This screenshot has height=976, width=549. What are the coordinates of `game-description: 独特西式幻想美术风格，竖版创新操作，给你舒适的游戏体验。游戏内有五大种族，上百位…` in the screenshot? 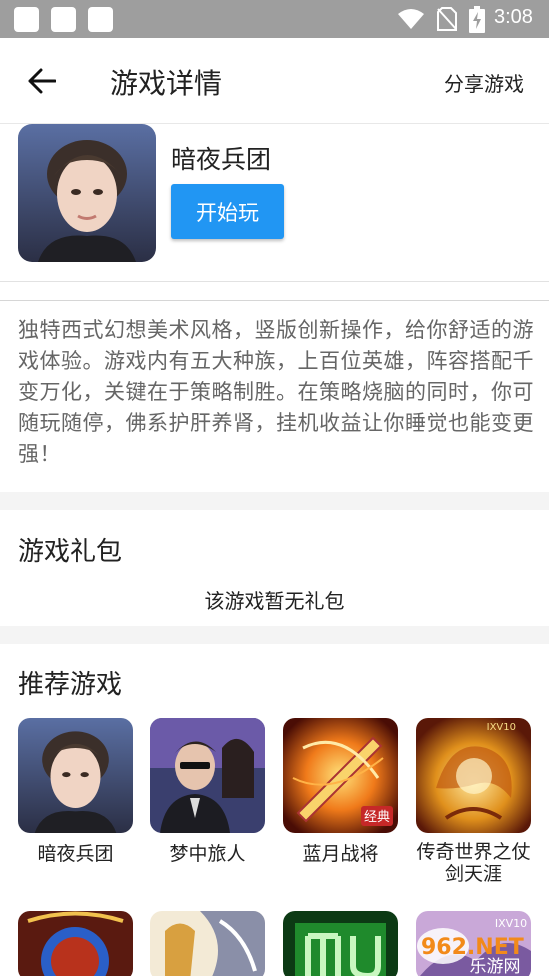 It's located at (276, 392).